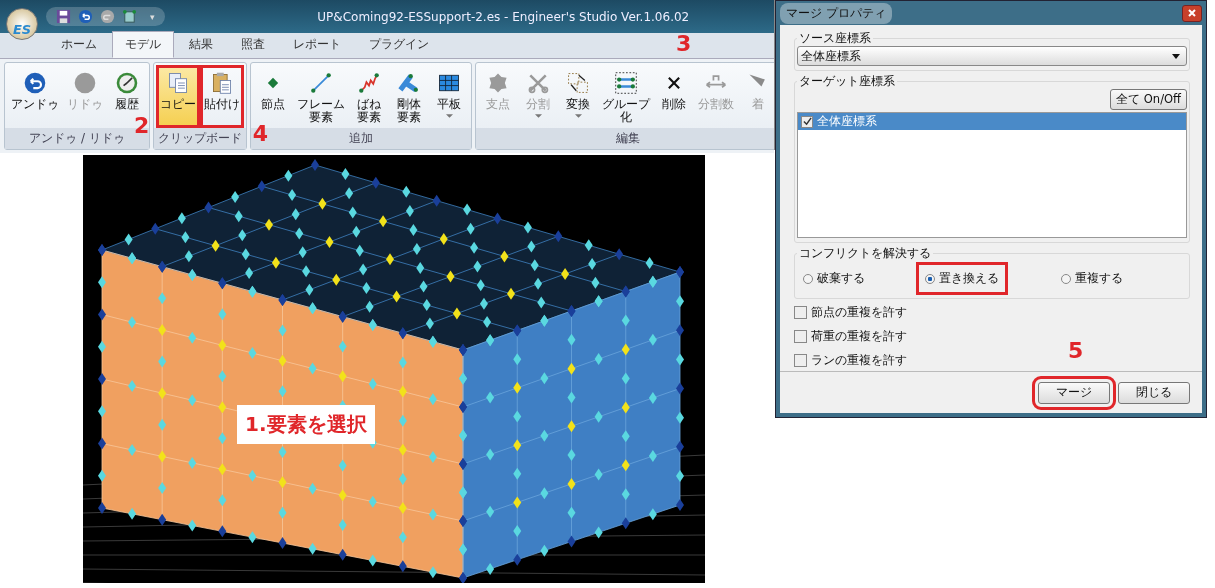  What do you see at coordinates (200, 139) in the screenshot?
I see `group-label: クリップボード` at bounding box center [200, 139].